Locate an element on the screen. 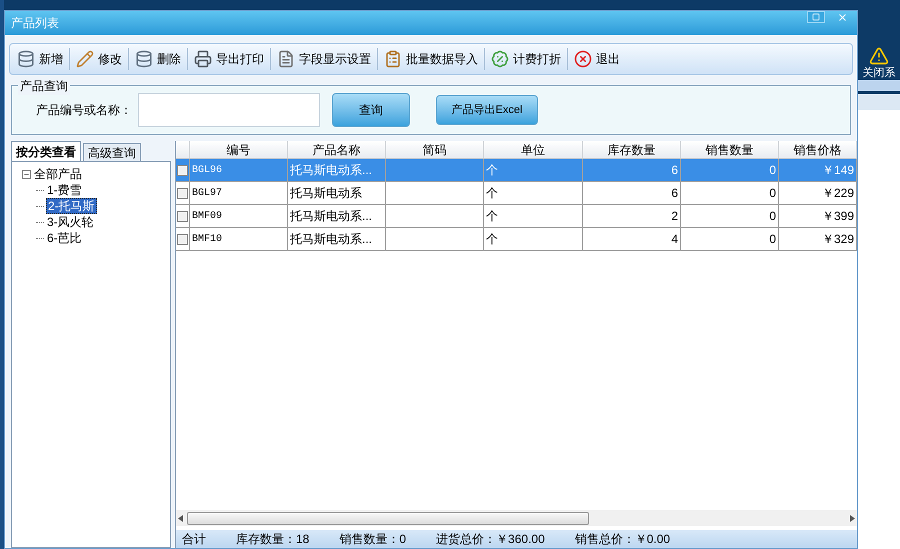 The image size is (900, 549). window-title: 产品列表 is located at coordinates (35, 23).